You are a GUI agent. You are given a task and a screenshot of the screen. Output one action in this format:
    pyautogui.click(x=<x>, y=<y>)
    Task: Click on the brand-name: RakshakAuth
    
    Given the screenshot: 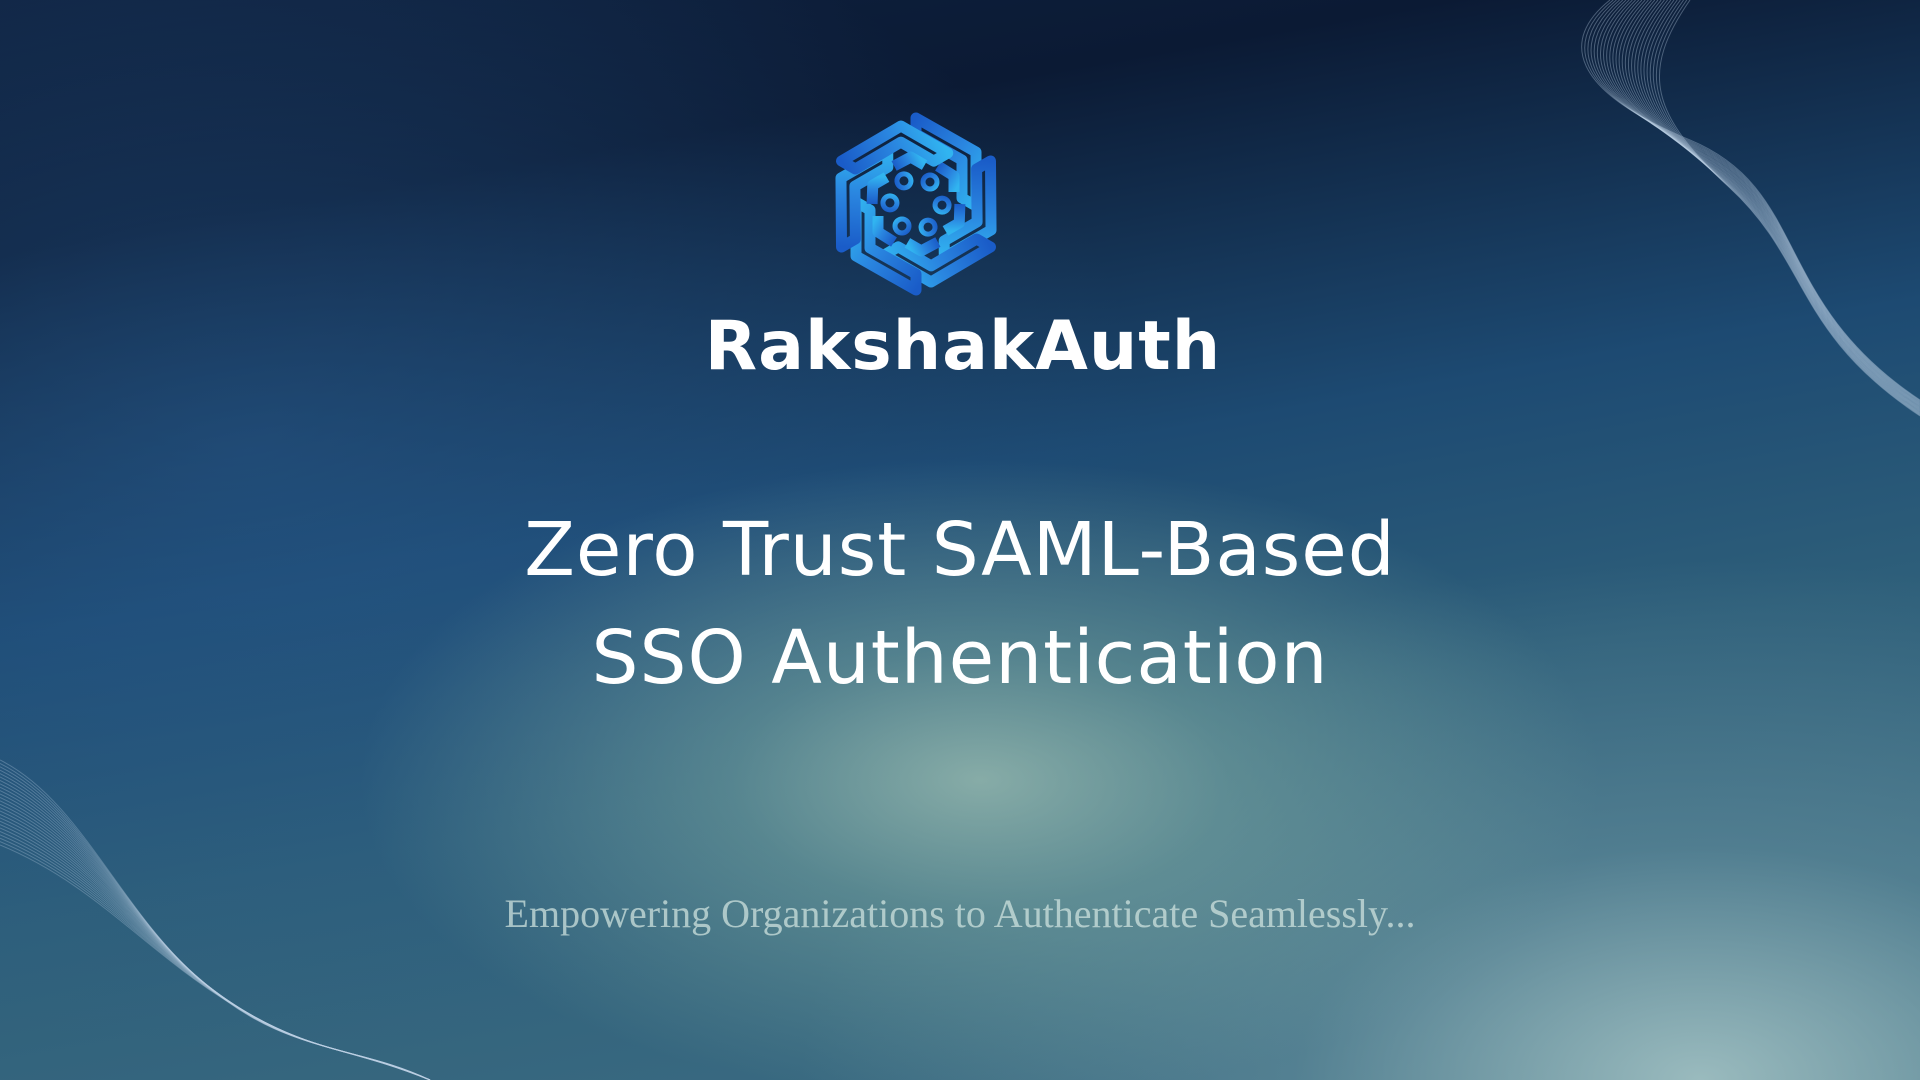 What is the action you would take?
    pyautogui.click(x=963, y=346)
    